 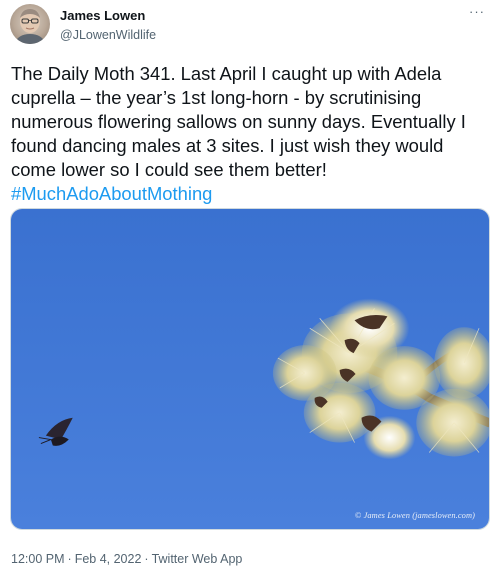 I want to click on tweet-source: Twitter Web App, so click(x=197, y=559).